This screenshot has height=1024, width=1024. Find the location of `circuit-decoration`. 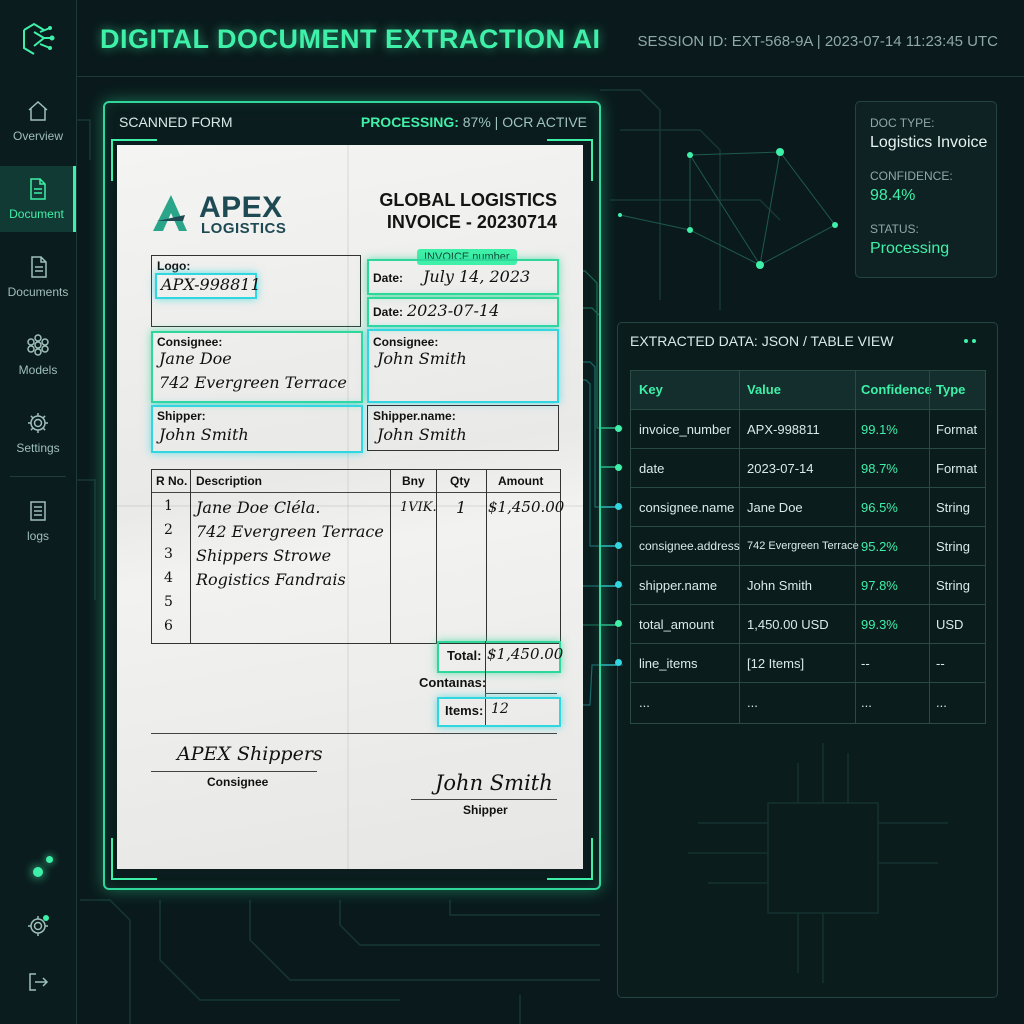

circuit-decoration is located at coordinates (818, 863).